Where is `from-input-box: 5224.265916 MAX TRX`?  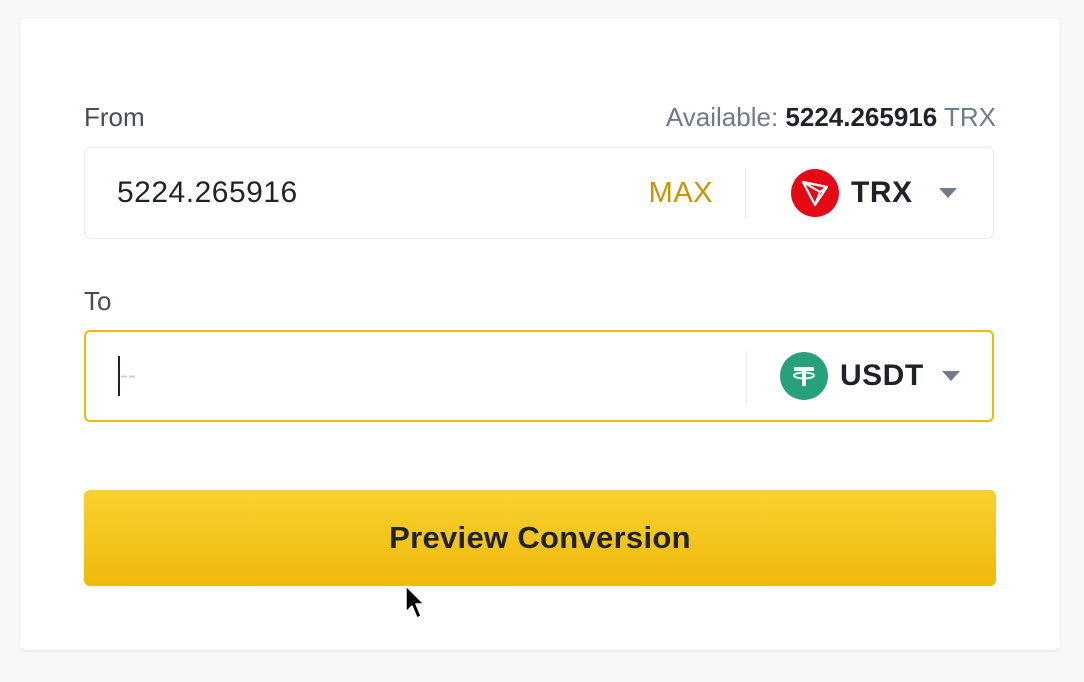 from-input-box: 5224.265916 MAX TRX is located at coordinates (539, 193).